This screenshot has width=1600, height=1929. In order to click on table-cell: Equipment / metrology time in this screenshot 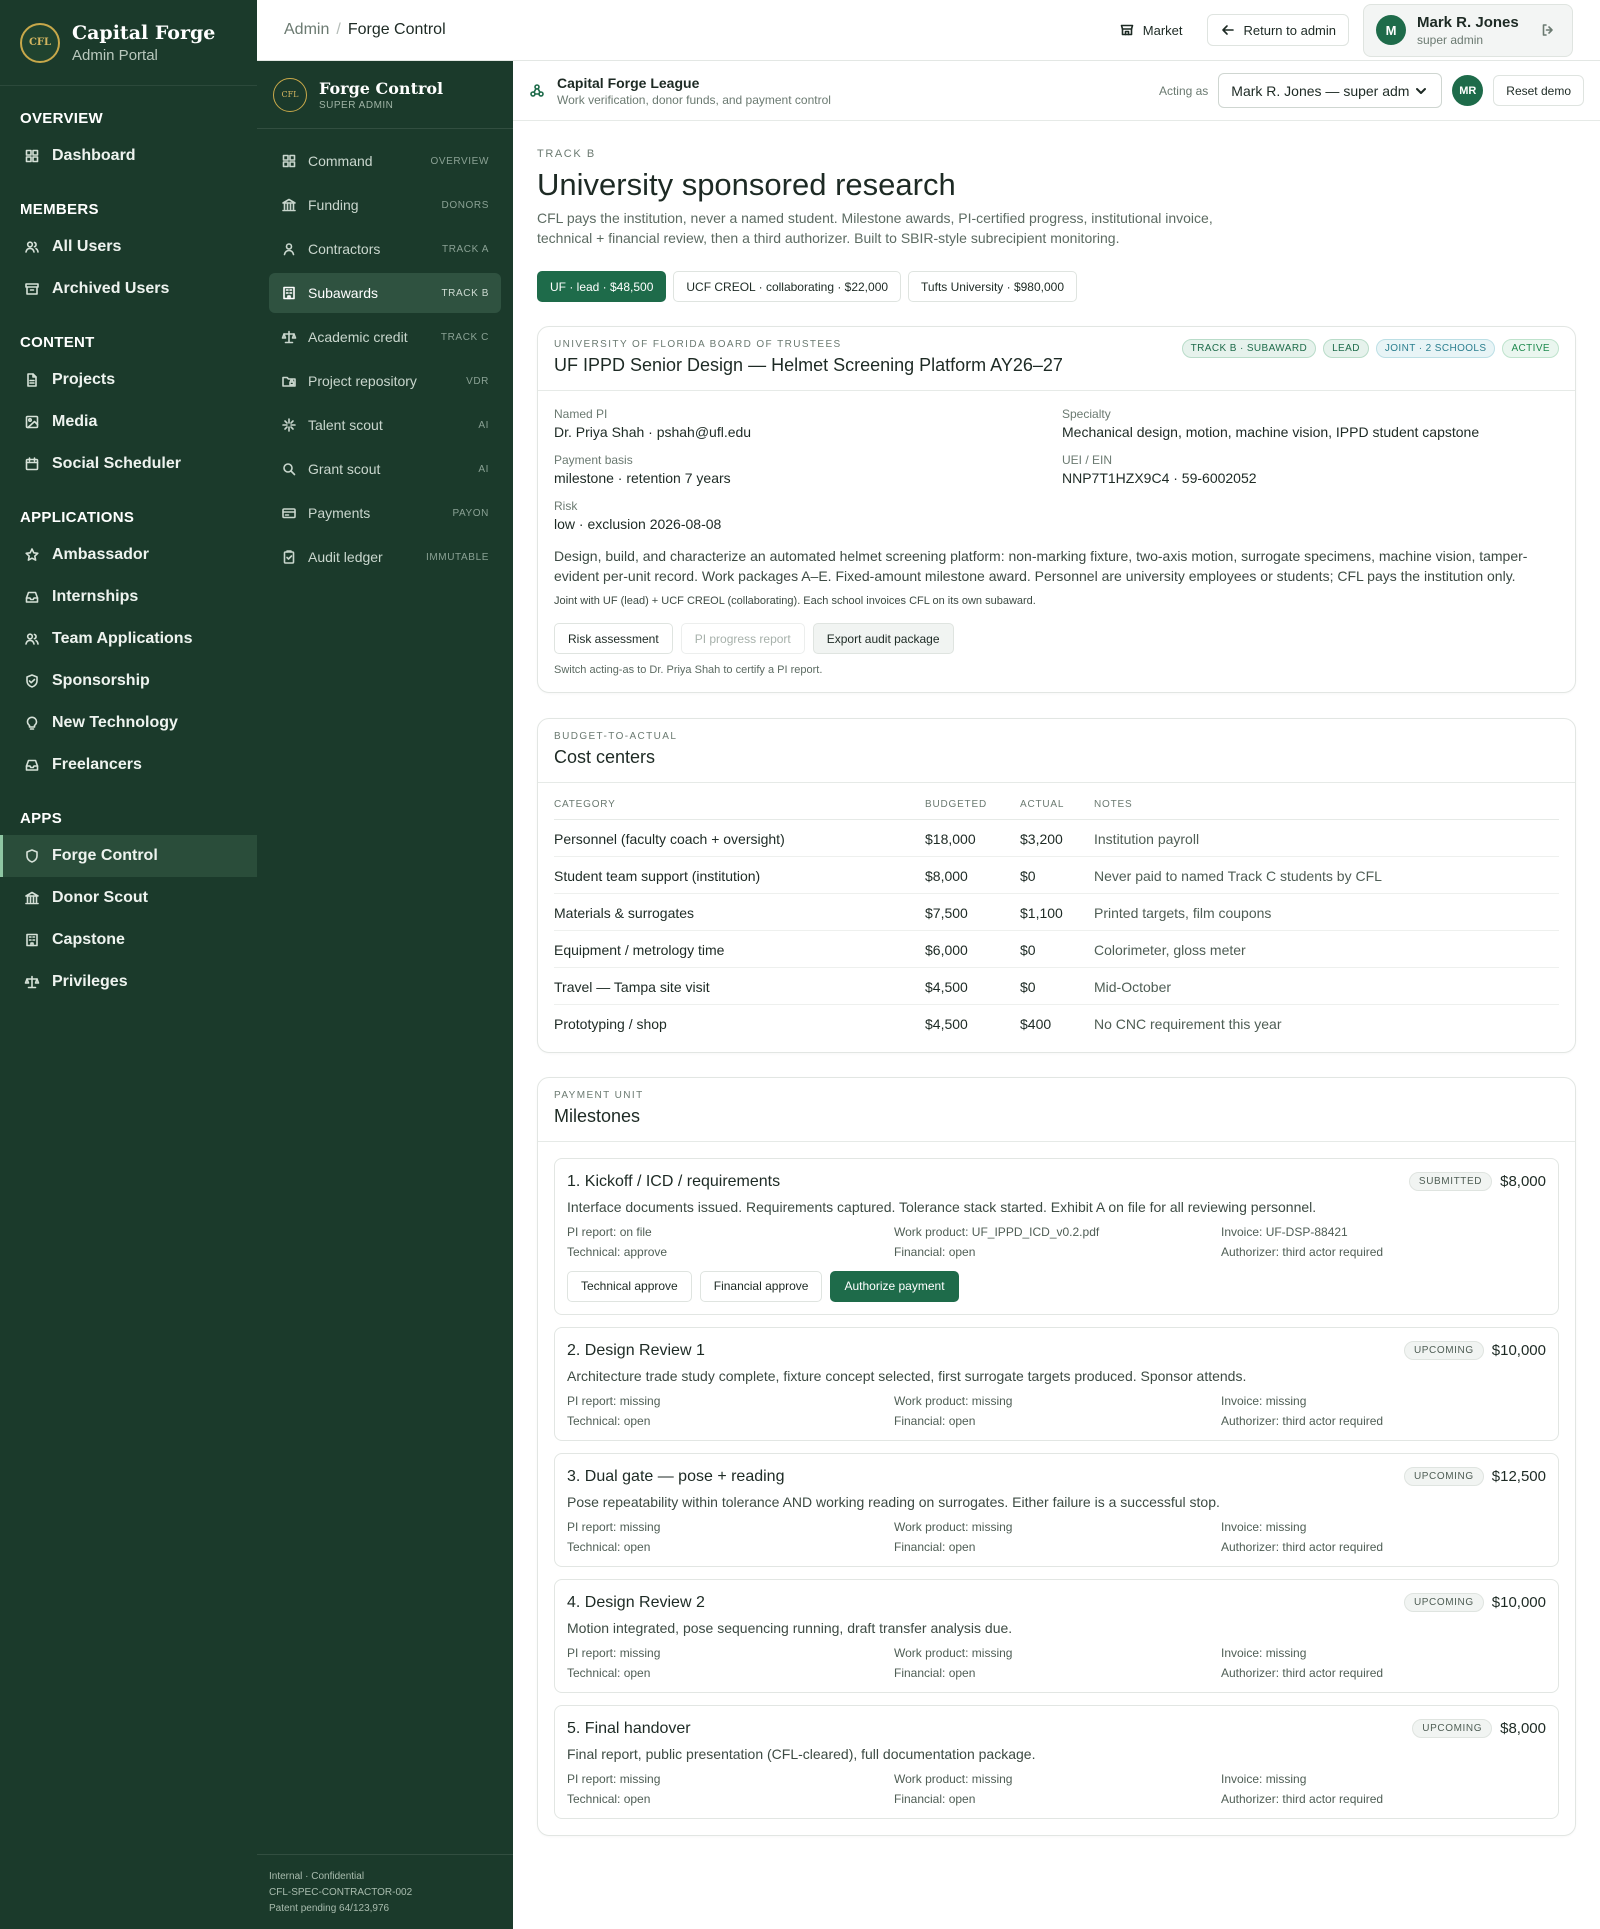, I will do `click(739, 949)`.